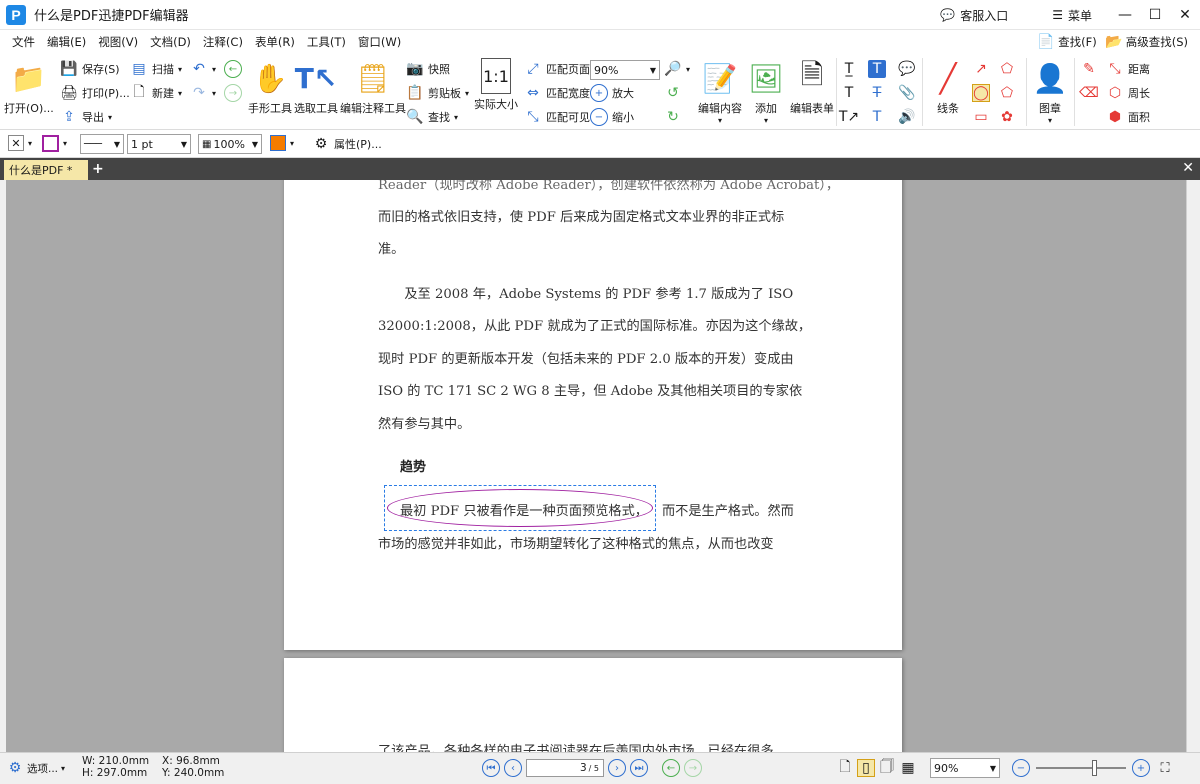 The image size is (1200, 784). I want to click on fit-width-button: ⇔ 匹配宽度, so click(557, 93).